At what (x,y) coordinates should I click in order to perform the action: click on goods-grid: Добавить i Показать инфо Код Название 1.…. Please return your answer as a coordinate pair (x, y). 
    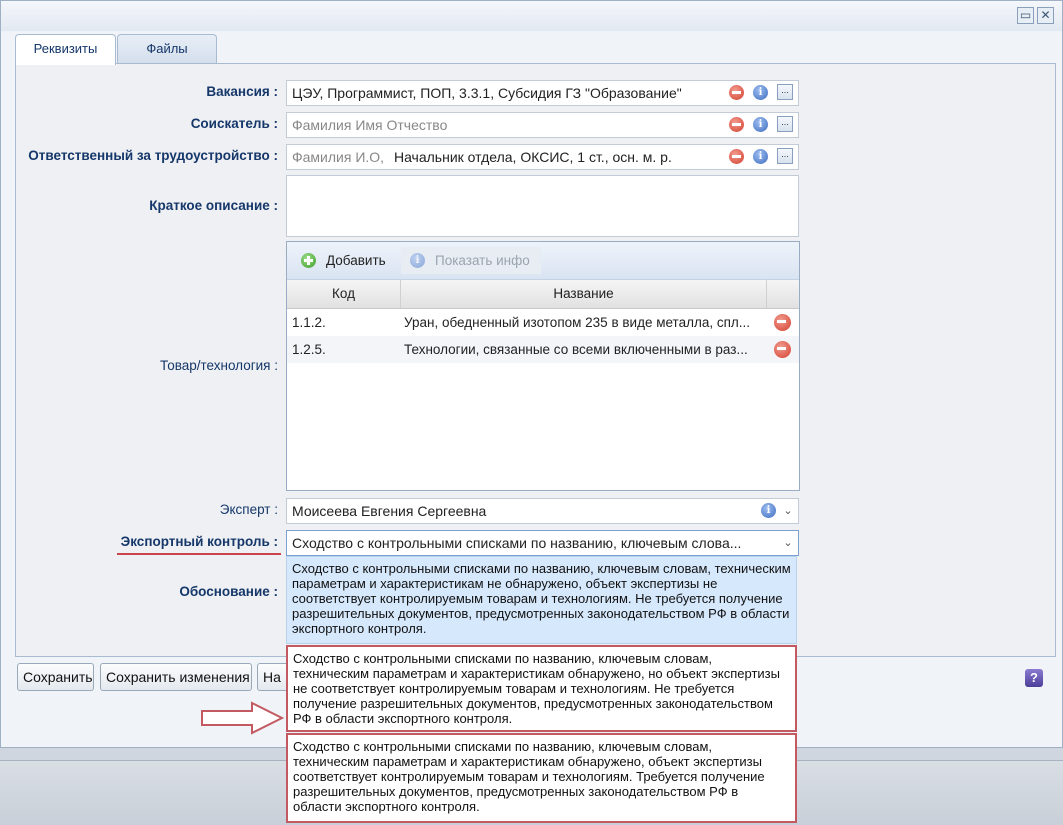
    Looking at the image, I should click on (543, 366).